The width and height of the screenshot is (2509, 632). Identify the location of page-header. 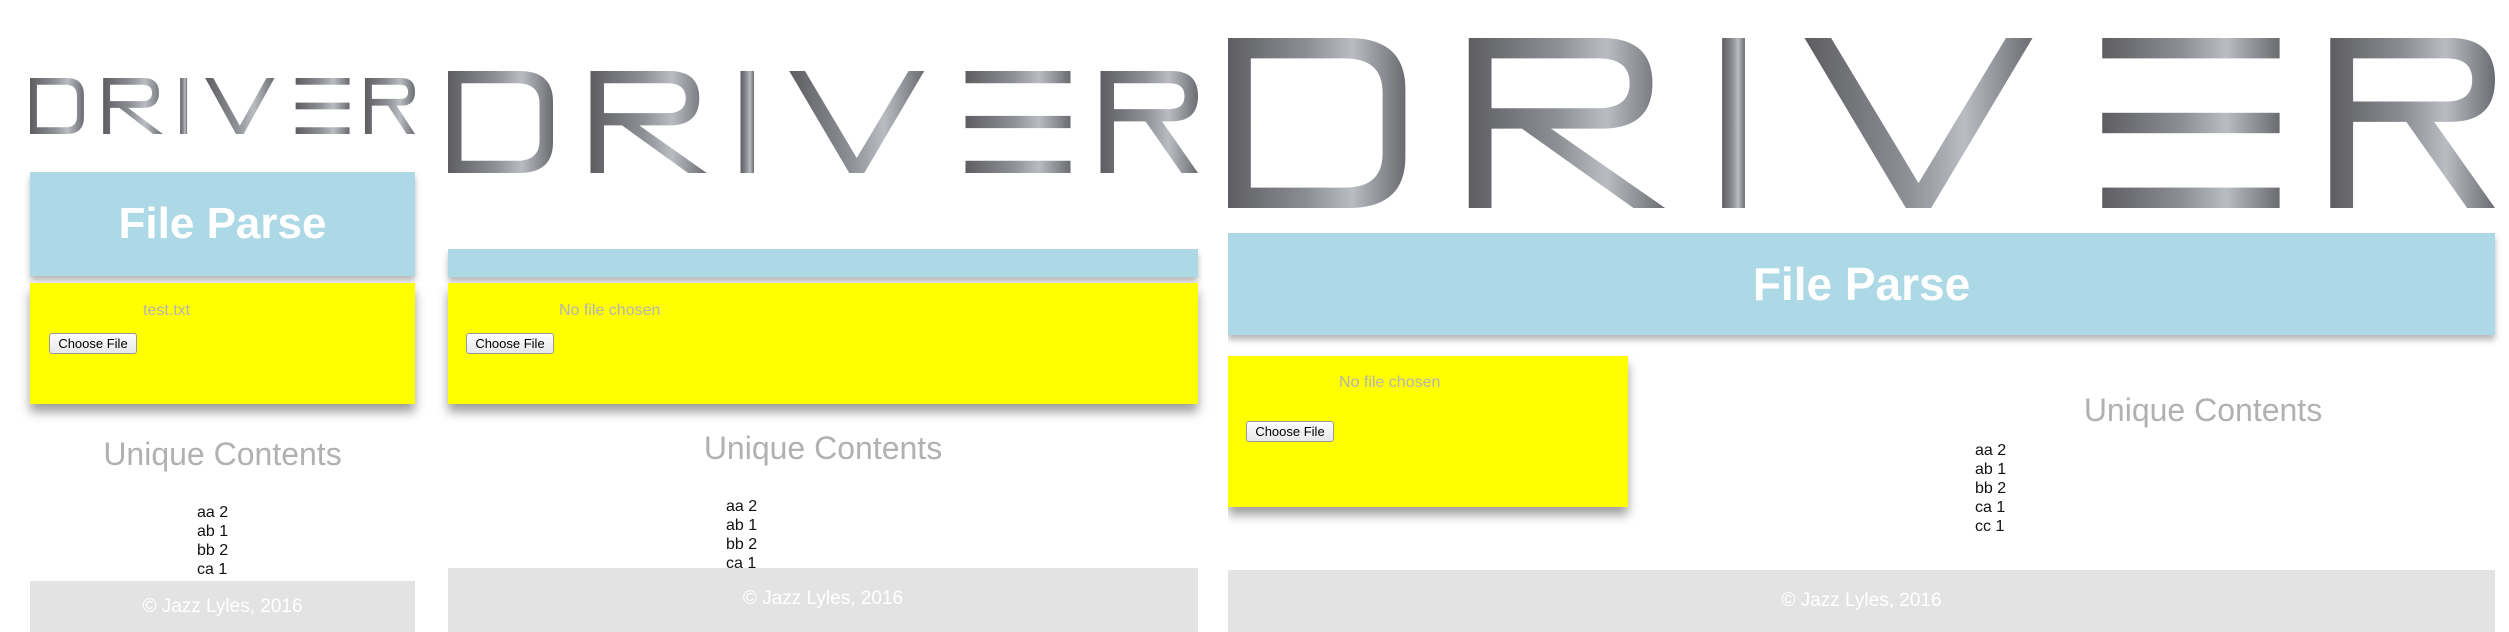
(823, 263).